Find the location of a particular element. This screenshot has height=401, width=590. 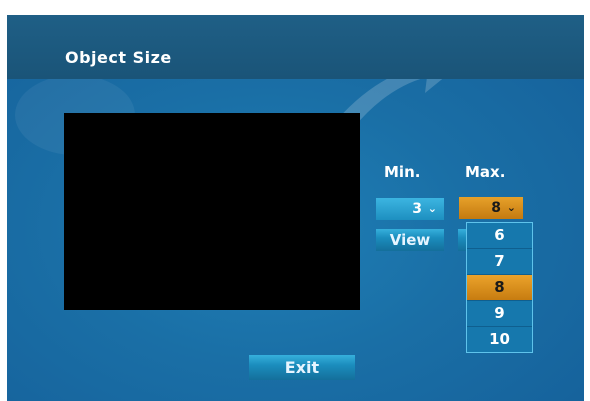

max-options-list: 6 7 8 9 10 is located at coordinates (499, 287).